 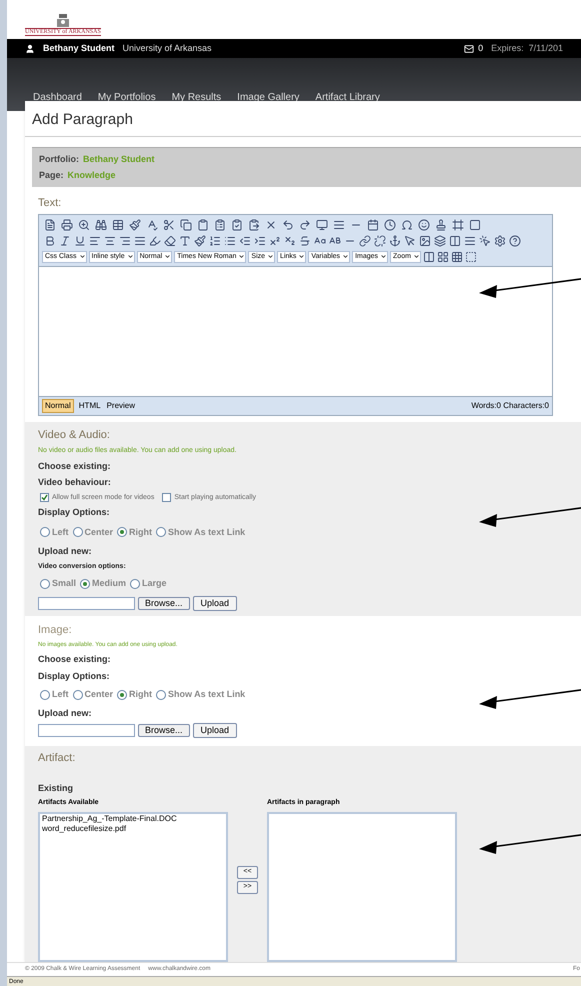 What do you see at coordinates (56, 788) in the screenshot?
I see `field-label: Existing` at bounding box center [56, 788].